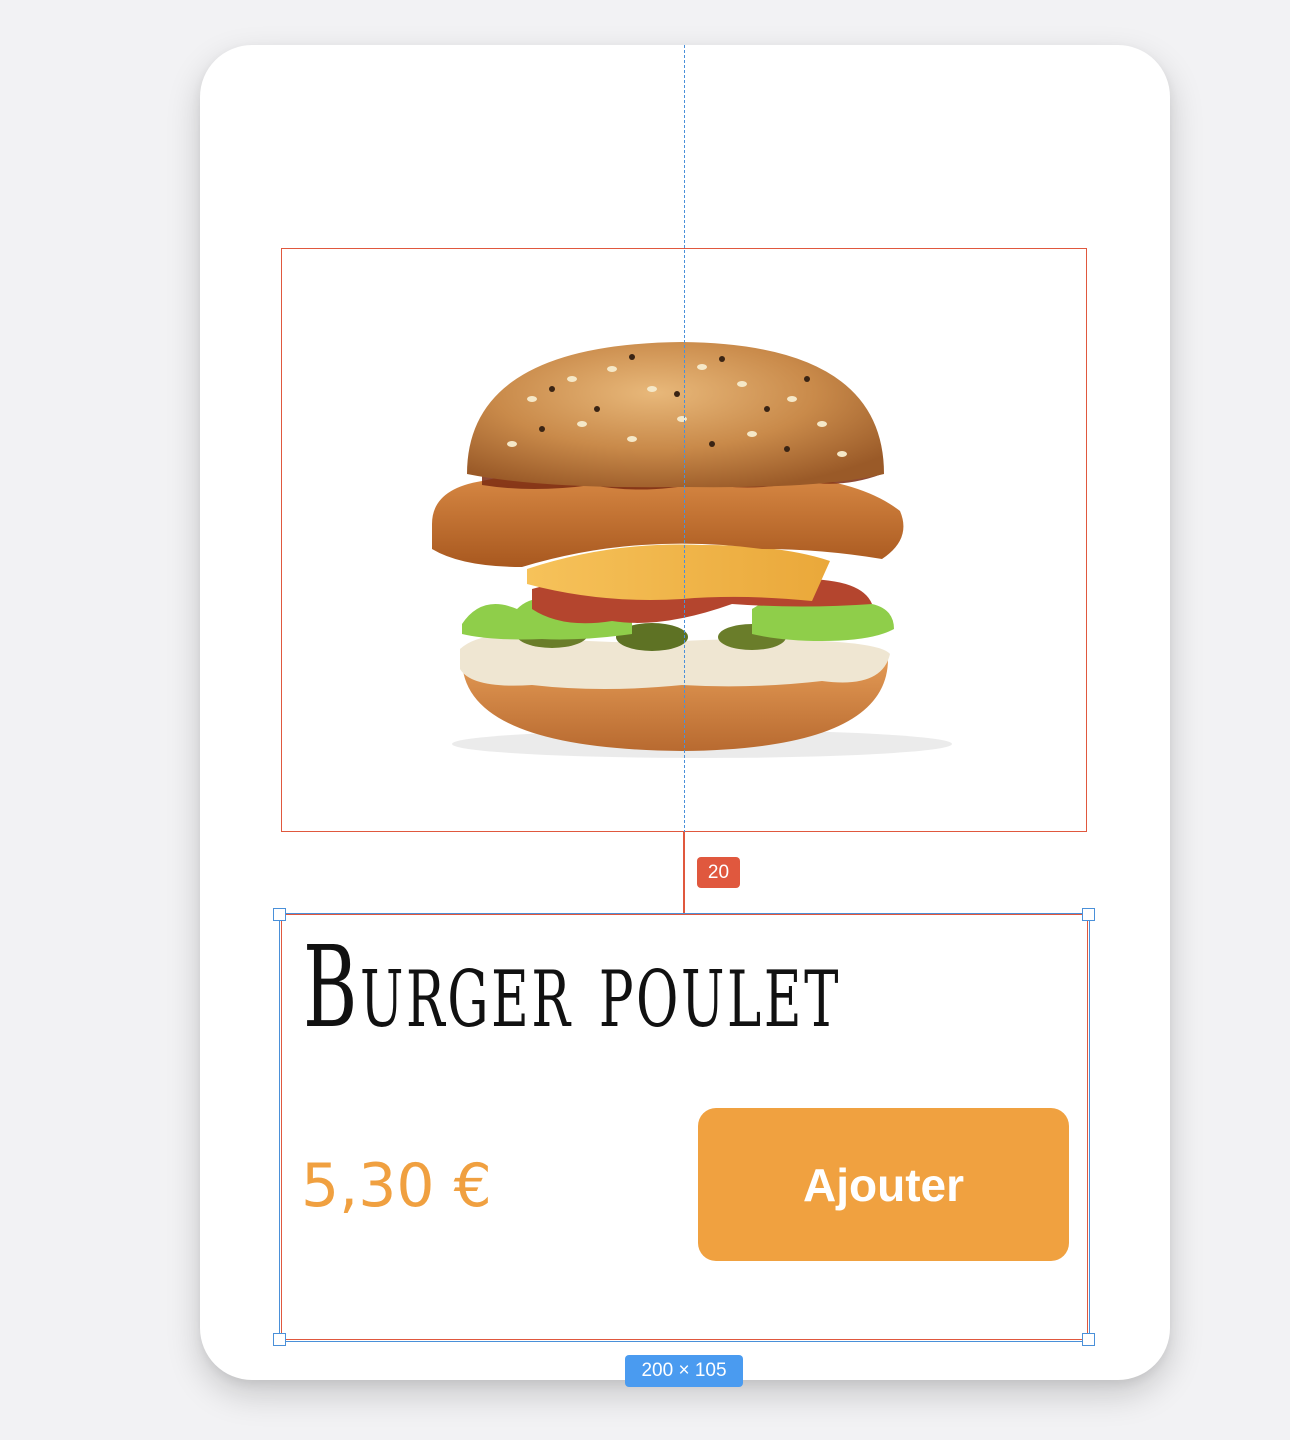  I want to click on spacing-guide, so click(684, 873).